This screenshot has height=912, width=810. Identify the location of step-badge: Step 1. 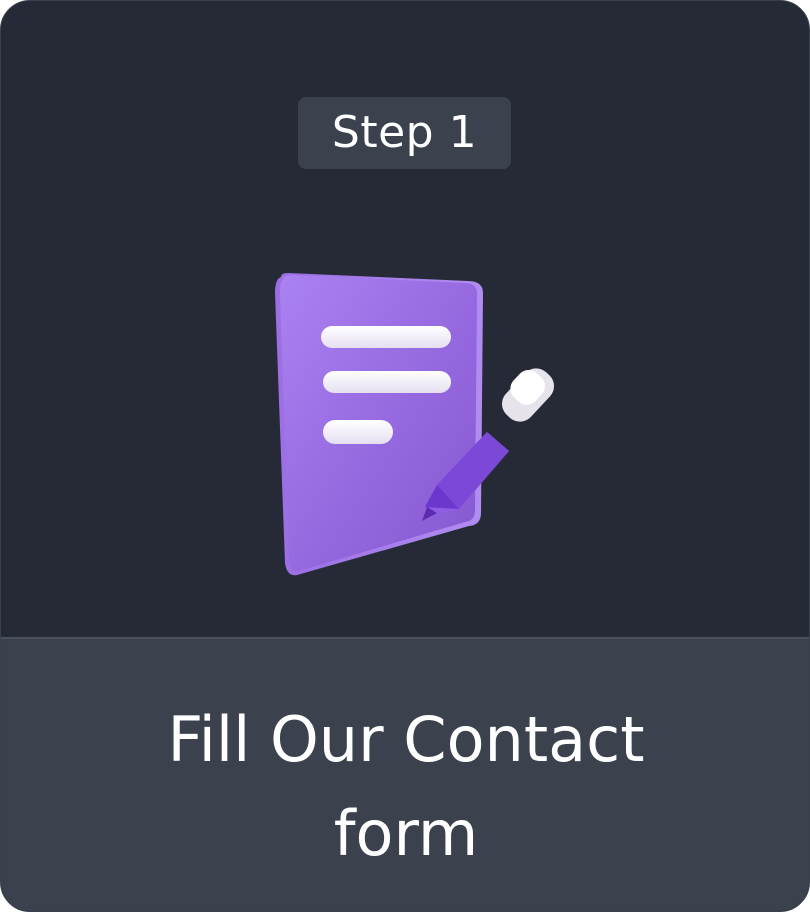
(404, 133).